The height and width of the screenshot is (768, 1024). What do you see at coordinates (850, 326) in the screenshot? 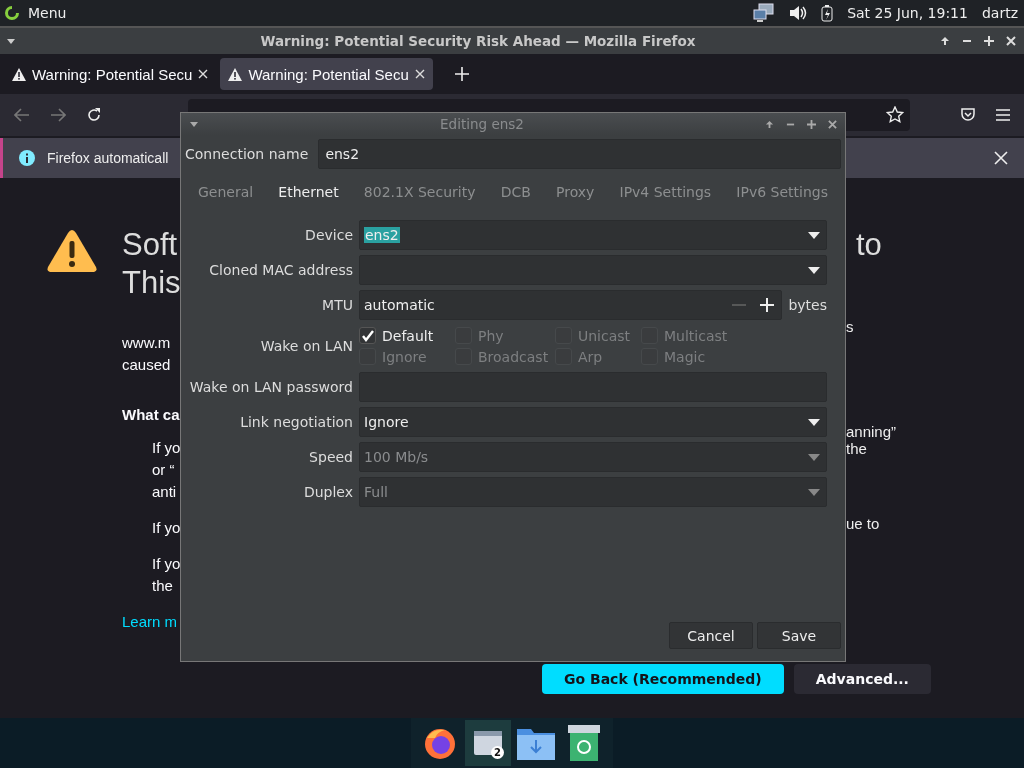
I see `page-text: s` at bounding box center [850, 326].